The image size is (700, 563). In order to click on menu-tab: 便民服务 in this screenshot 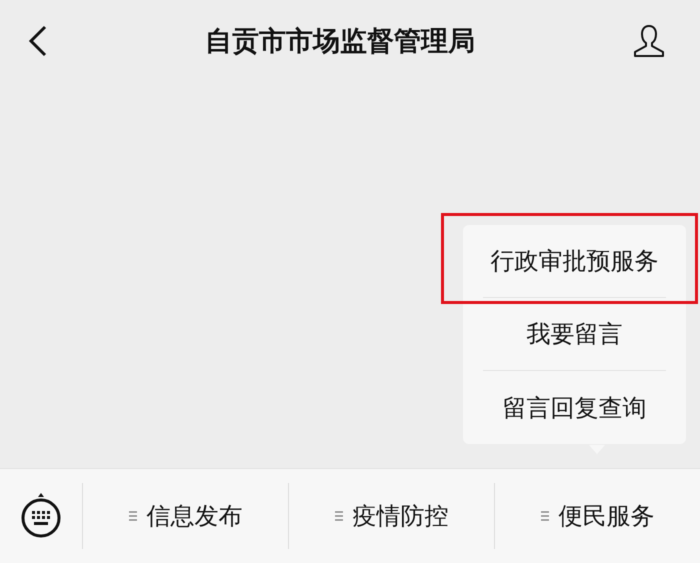, I will do `click(597, 516)`.